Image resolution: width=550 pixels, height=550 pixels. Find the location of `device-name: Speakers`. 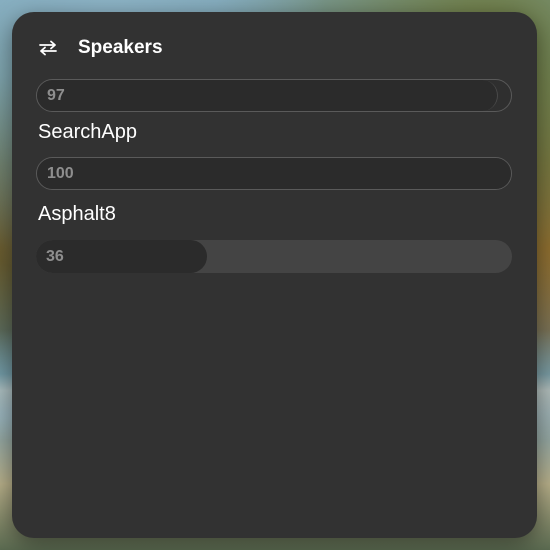

device-name: Speakers is located at coordinates (120, 47).